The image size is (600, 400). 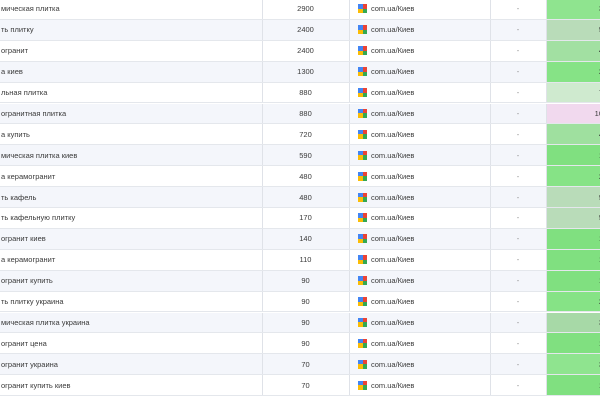 What do you see at coordinates (24, 343) in the screenshot?
I see `keyword-cell: огранит цена` at bounding box center [24, 343].